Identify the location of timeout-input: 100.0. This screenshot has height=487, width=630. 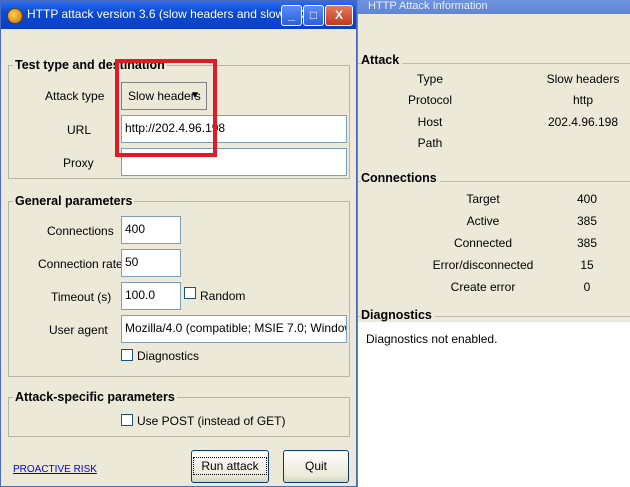
(151, 296).